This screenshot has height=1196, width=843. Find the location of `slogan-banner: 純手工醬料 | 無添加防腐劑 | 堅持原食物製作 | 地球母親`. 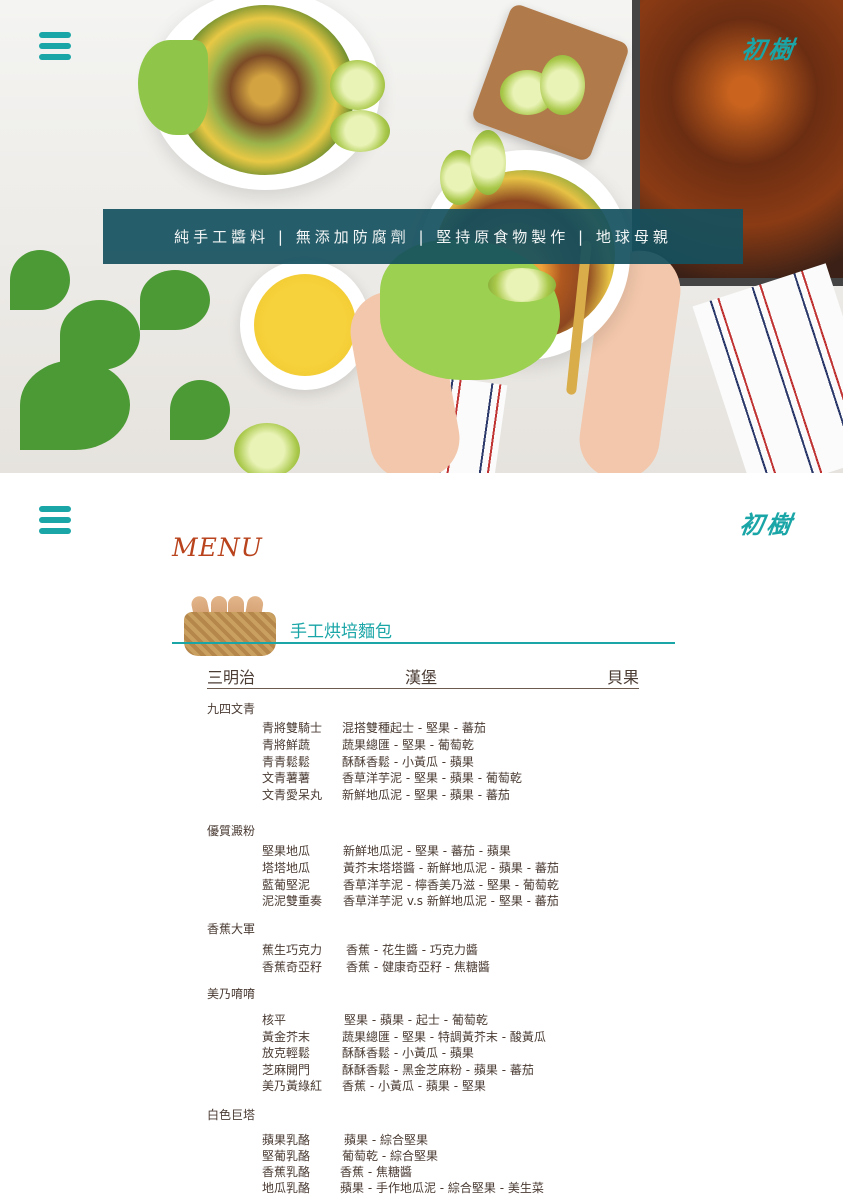

slogan-banner: 純手工醬料 | 無添加防腐劑 | 堅持原食物製作 | 地球母親 is located at coordinates (423, 236).